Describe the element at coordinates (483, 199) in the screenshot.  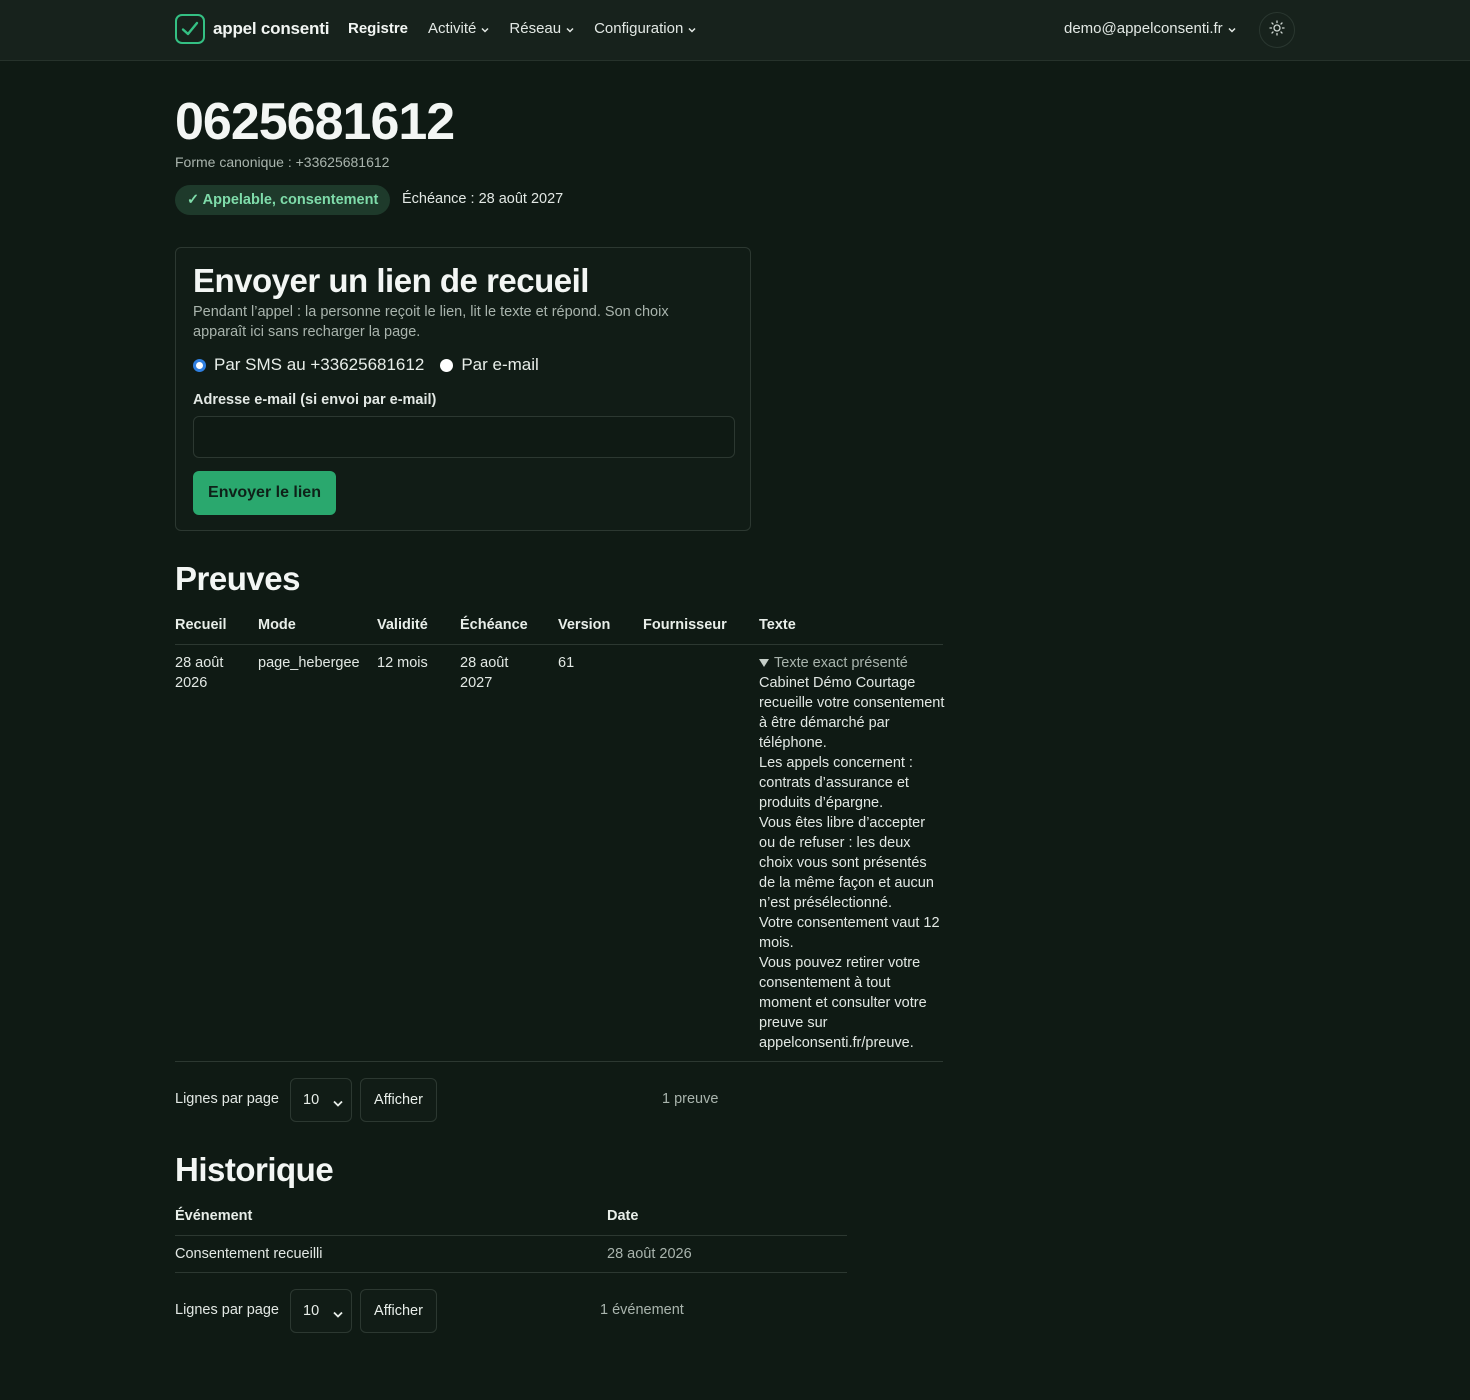
I see `expiry-date: Échéance : 28 août 2027` at that location.